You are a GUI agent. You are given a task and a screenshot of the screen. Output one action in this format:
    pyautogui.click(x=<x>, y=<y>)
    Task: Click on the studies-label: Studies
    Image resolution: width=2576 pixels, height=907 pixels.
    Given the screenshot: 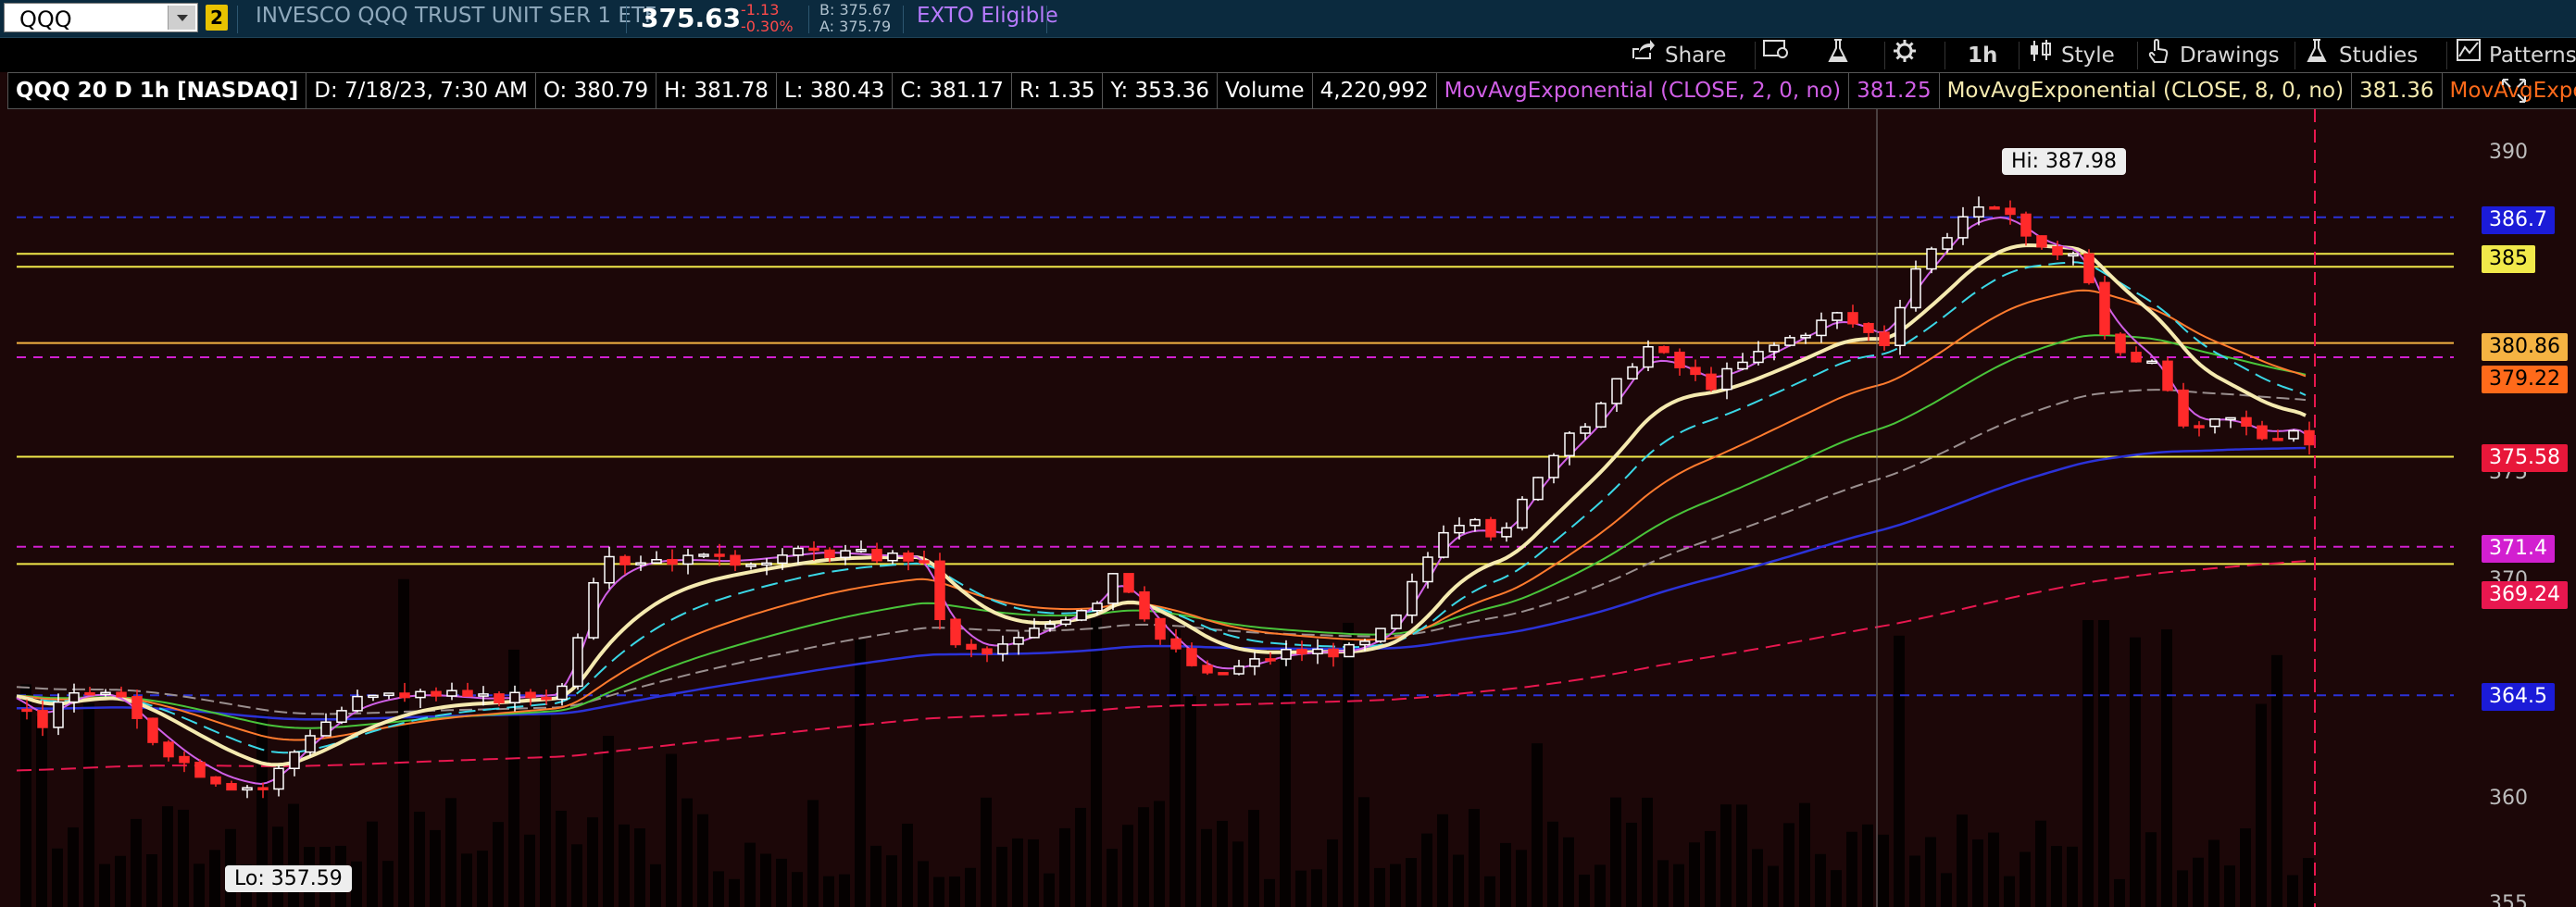 What is the action you would take?
    pyautogui.click(x=2378, y=55)
    